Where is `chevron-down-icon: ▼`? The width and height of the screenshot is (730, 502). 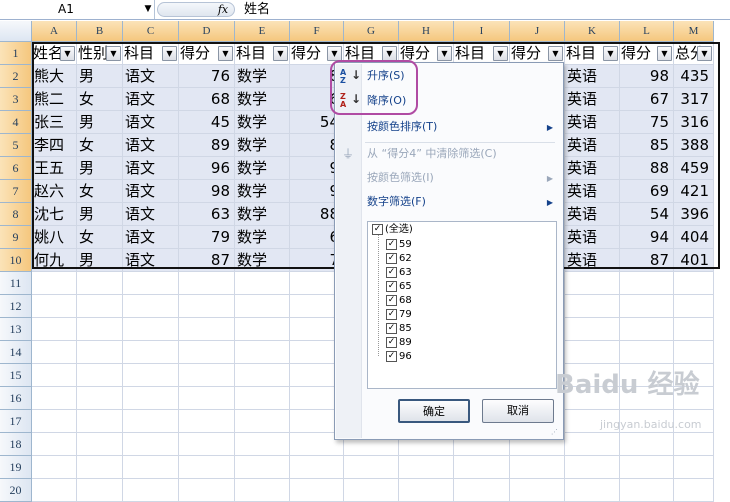 chevron-down-icon: ▼ is located at coordinates (148, 9).